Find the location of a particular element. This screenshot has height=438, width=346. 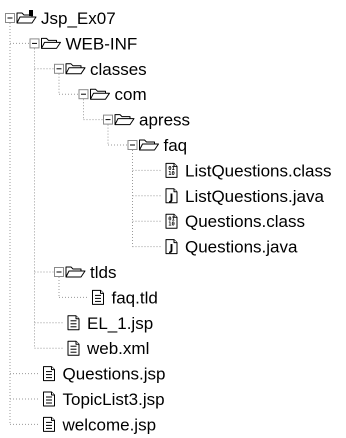

tree-node-label: Questions.jsp is located at coordinates (114, 374).